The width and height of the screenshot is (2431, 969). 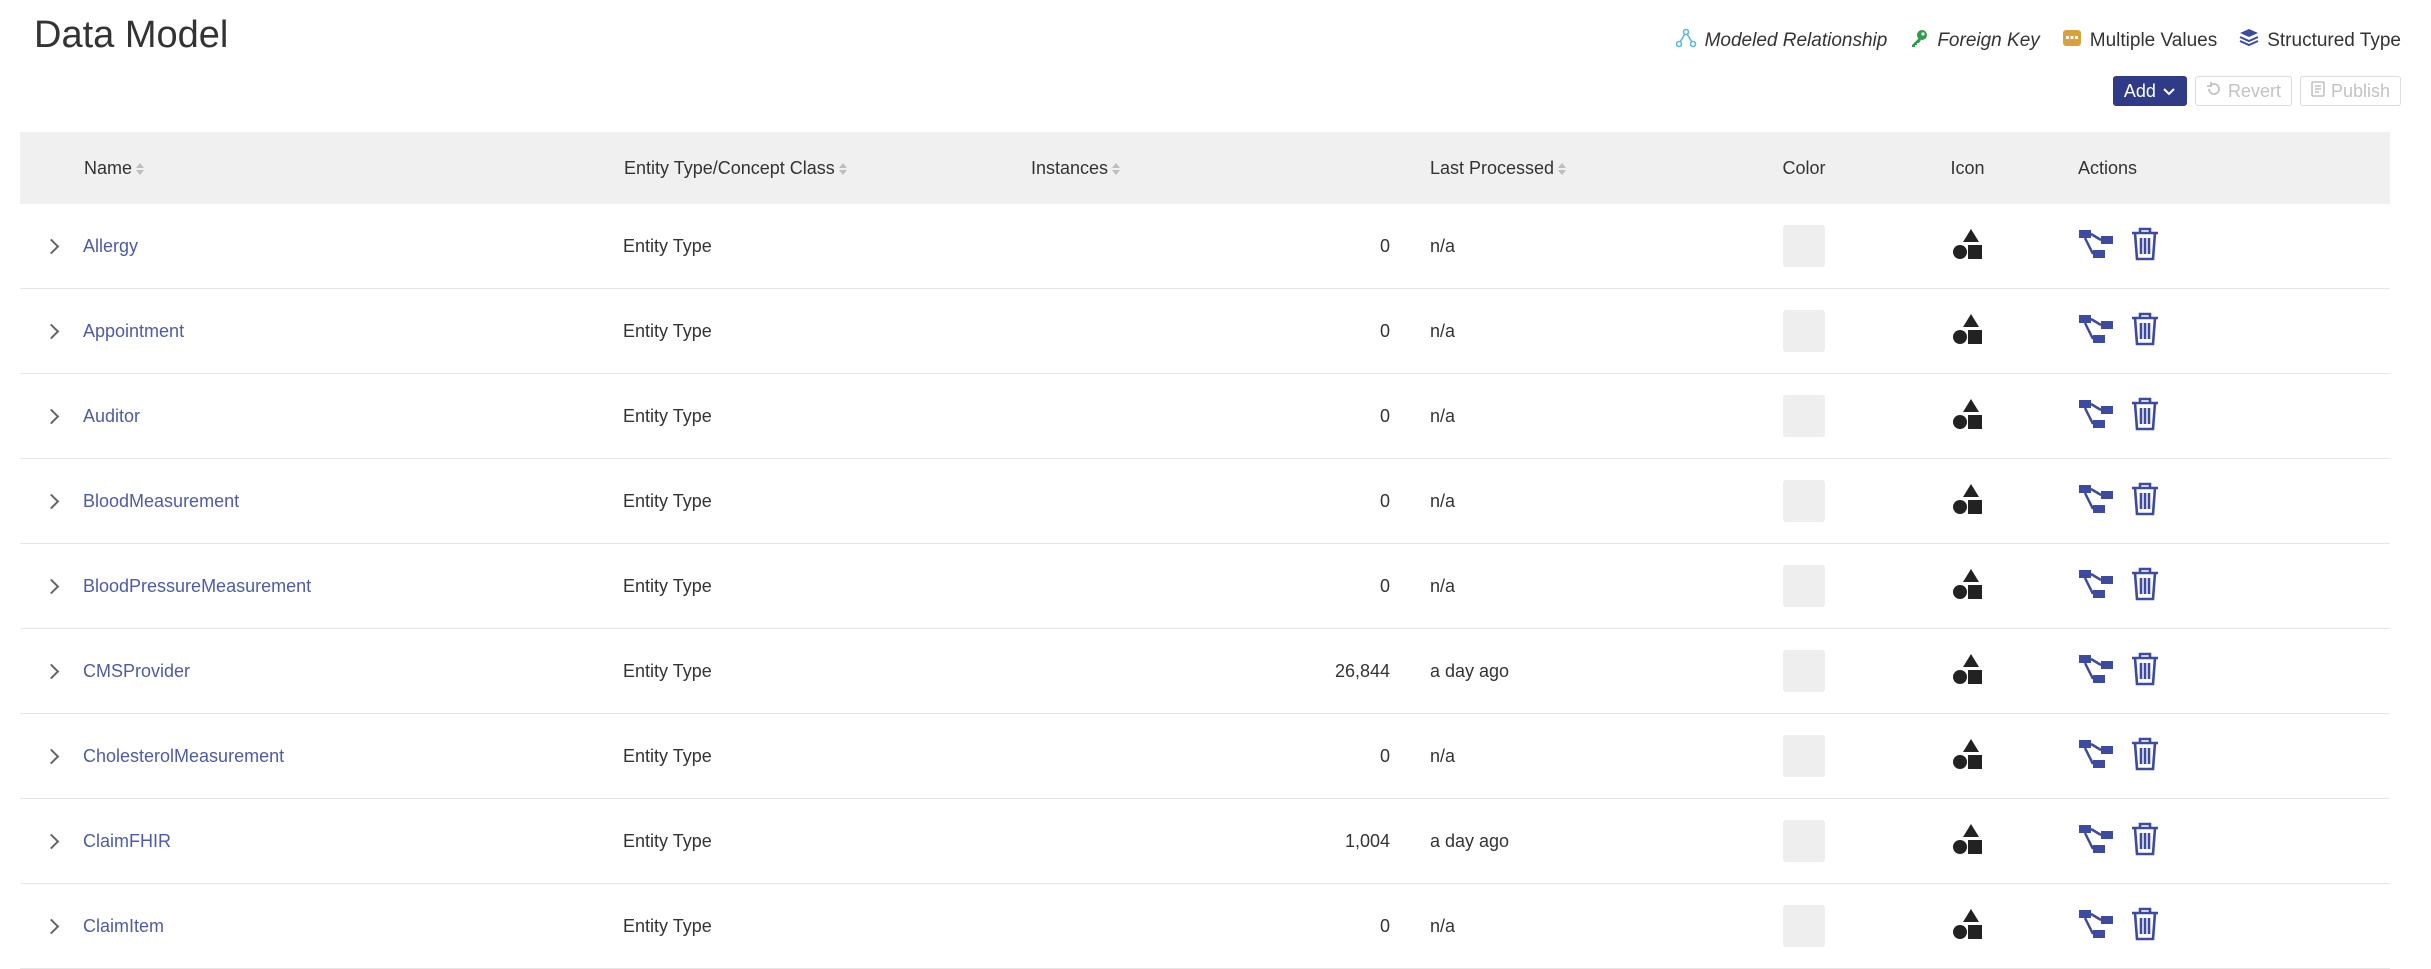 What do you see at coordinates (123, 926) in the screenshot?
I see `entity-name-link: ClaimItem` at bounding box center [123, 926].